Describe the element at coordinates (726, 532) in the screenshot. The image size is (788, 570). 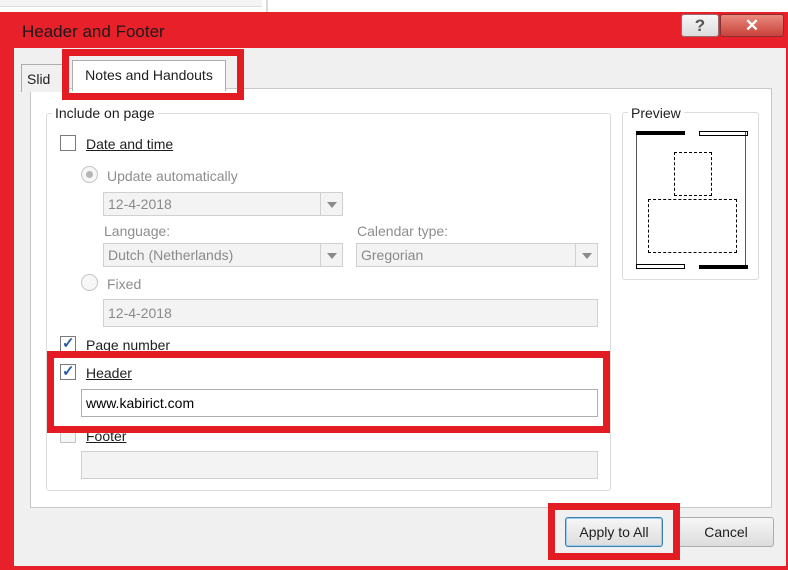
I see `cancel-button: Cancel` at that location.